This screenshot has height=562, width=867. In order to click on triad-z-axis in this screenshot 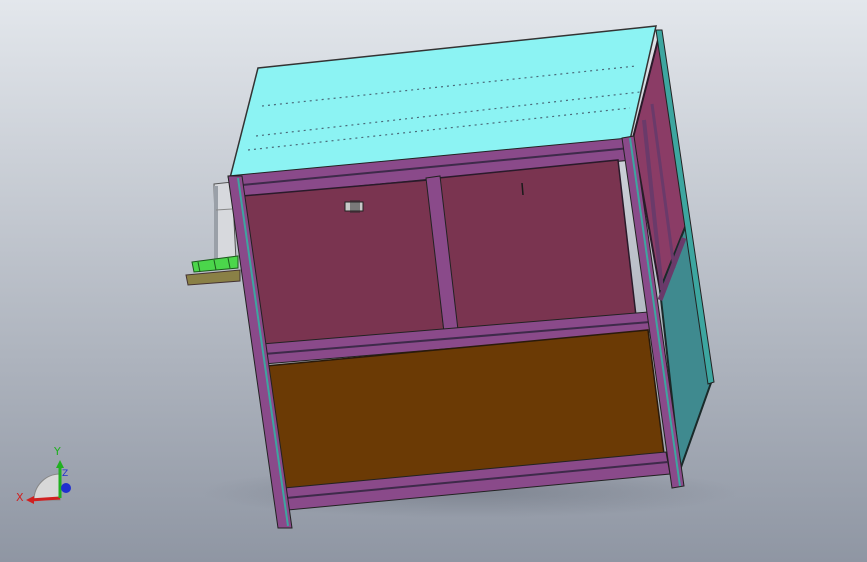, I will do `click(66, 488)`.